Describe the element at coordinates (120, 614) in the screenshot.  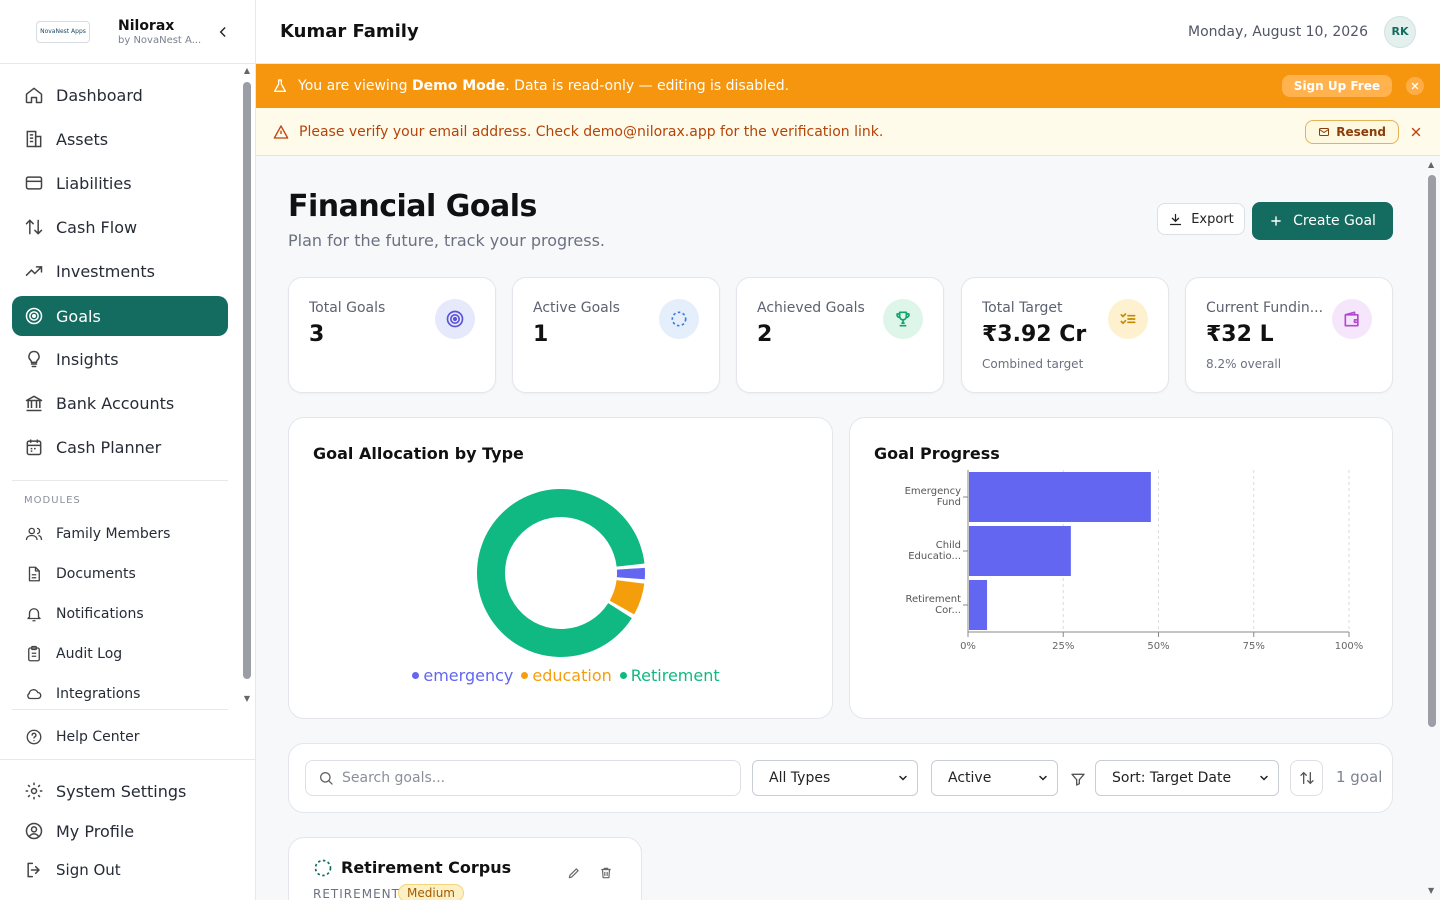
I see `sidebar-item-notifications: Notifications` at that location.